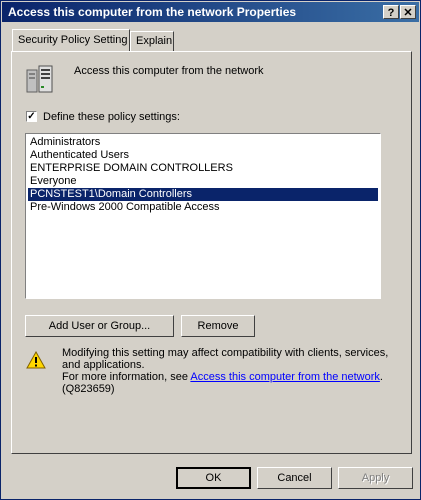 This screenshot has height=500, width=421. Describe the element at coordinates (203, 181) in the screenshot. I see `list-item-everyone: Everyone` at that location.